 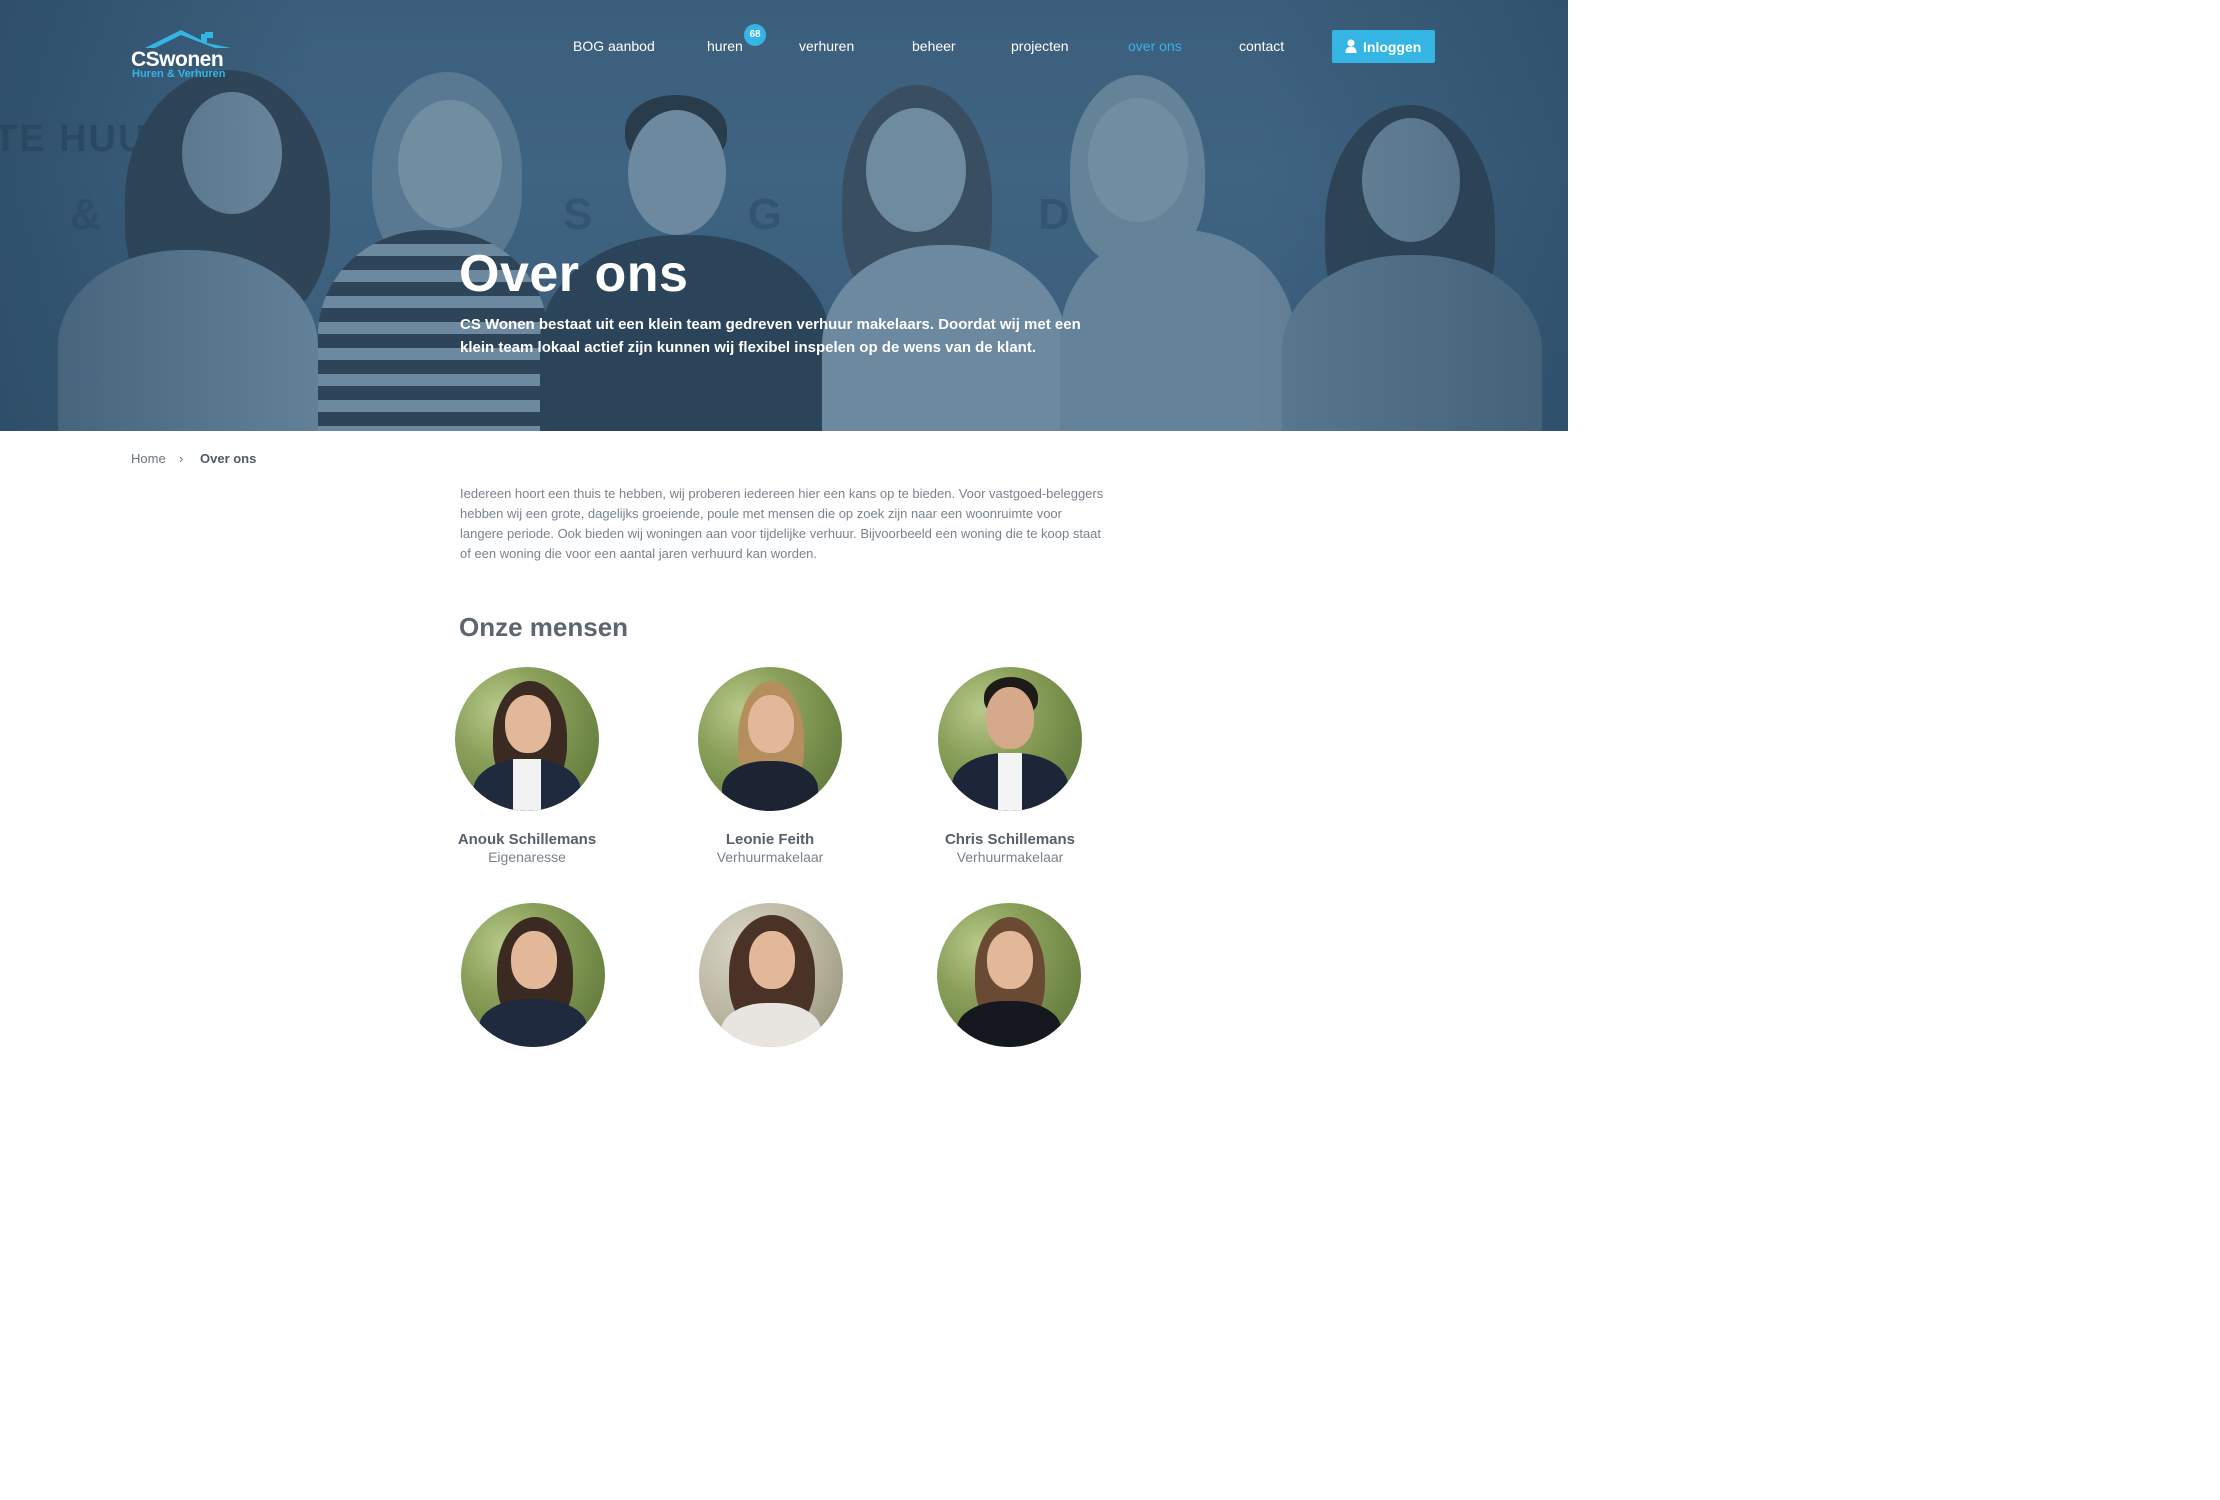 What do you see at coordinates (527, 857) in the screenshot?
I see `member-role: Eigenaresse` at bounding box center [527, 857].